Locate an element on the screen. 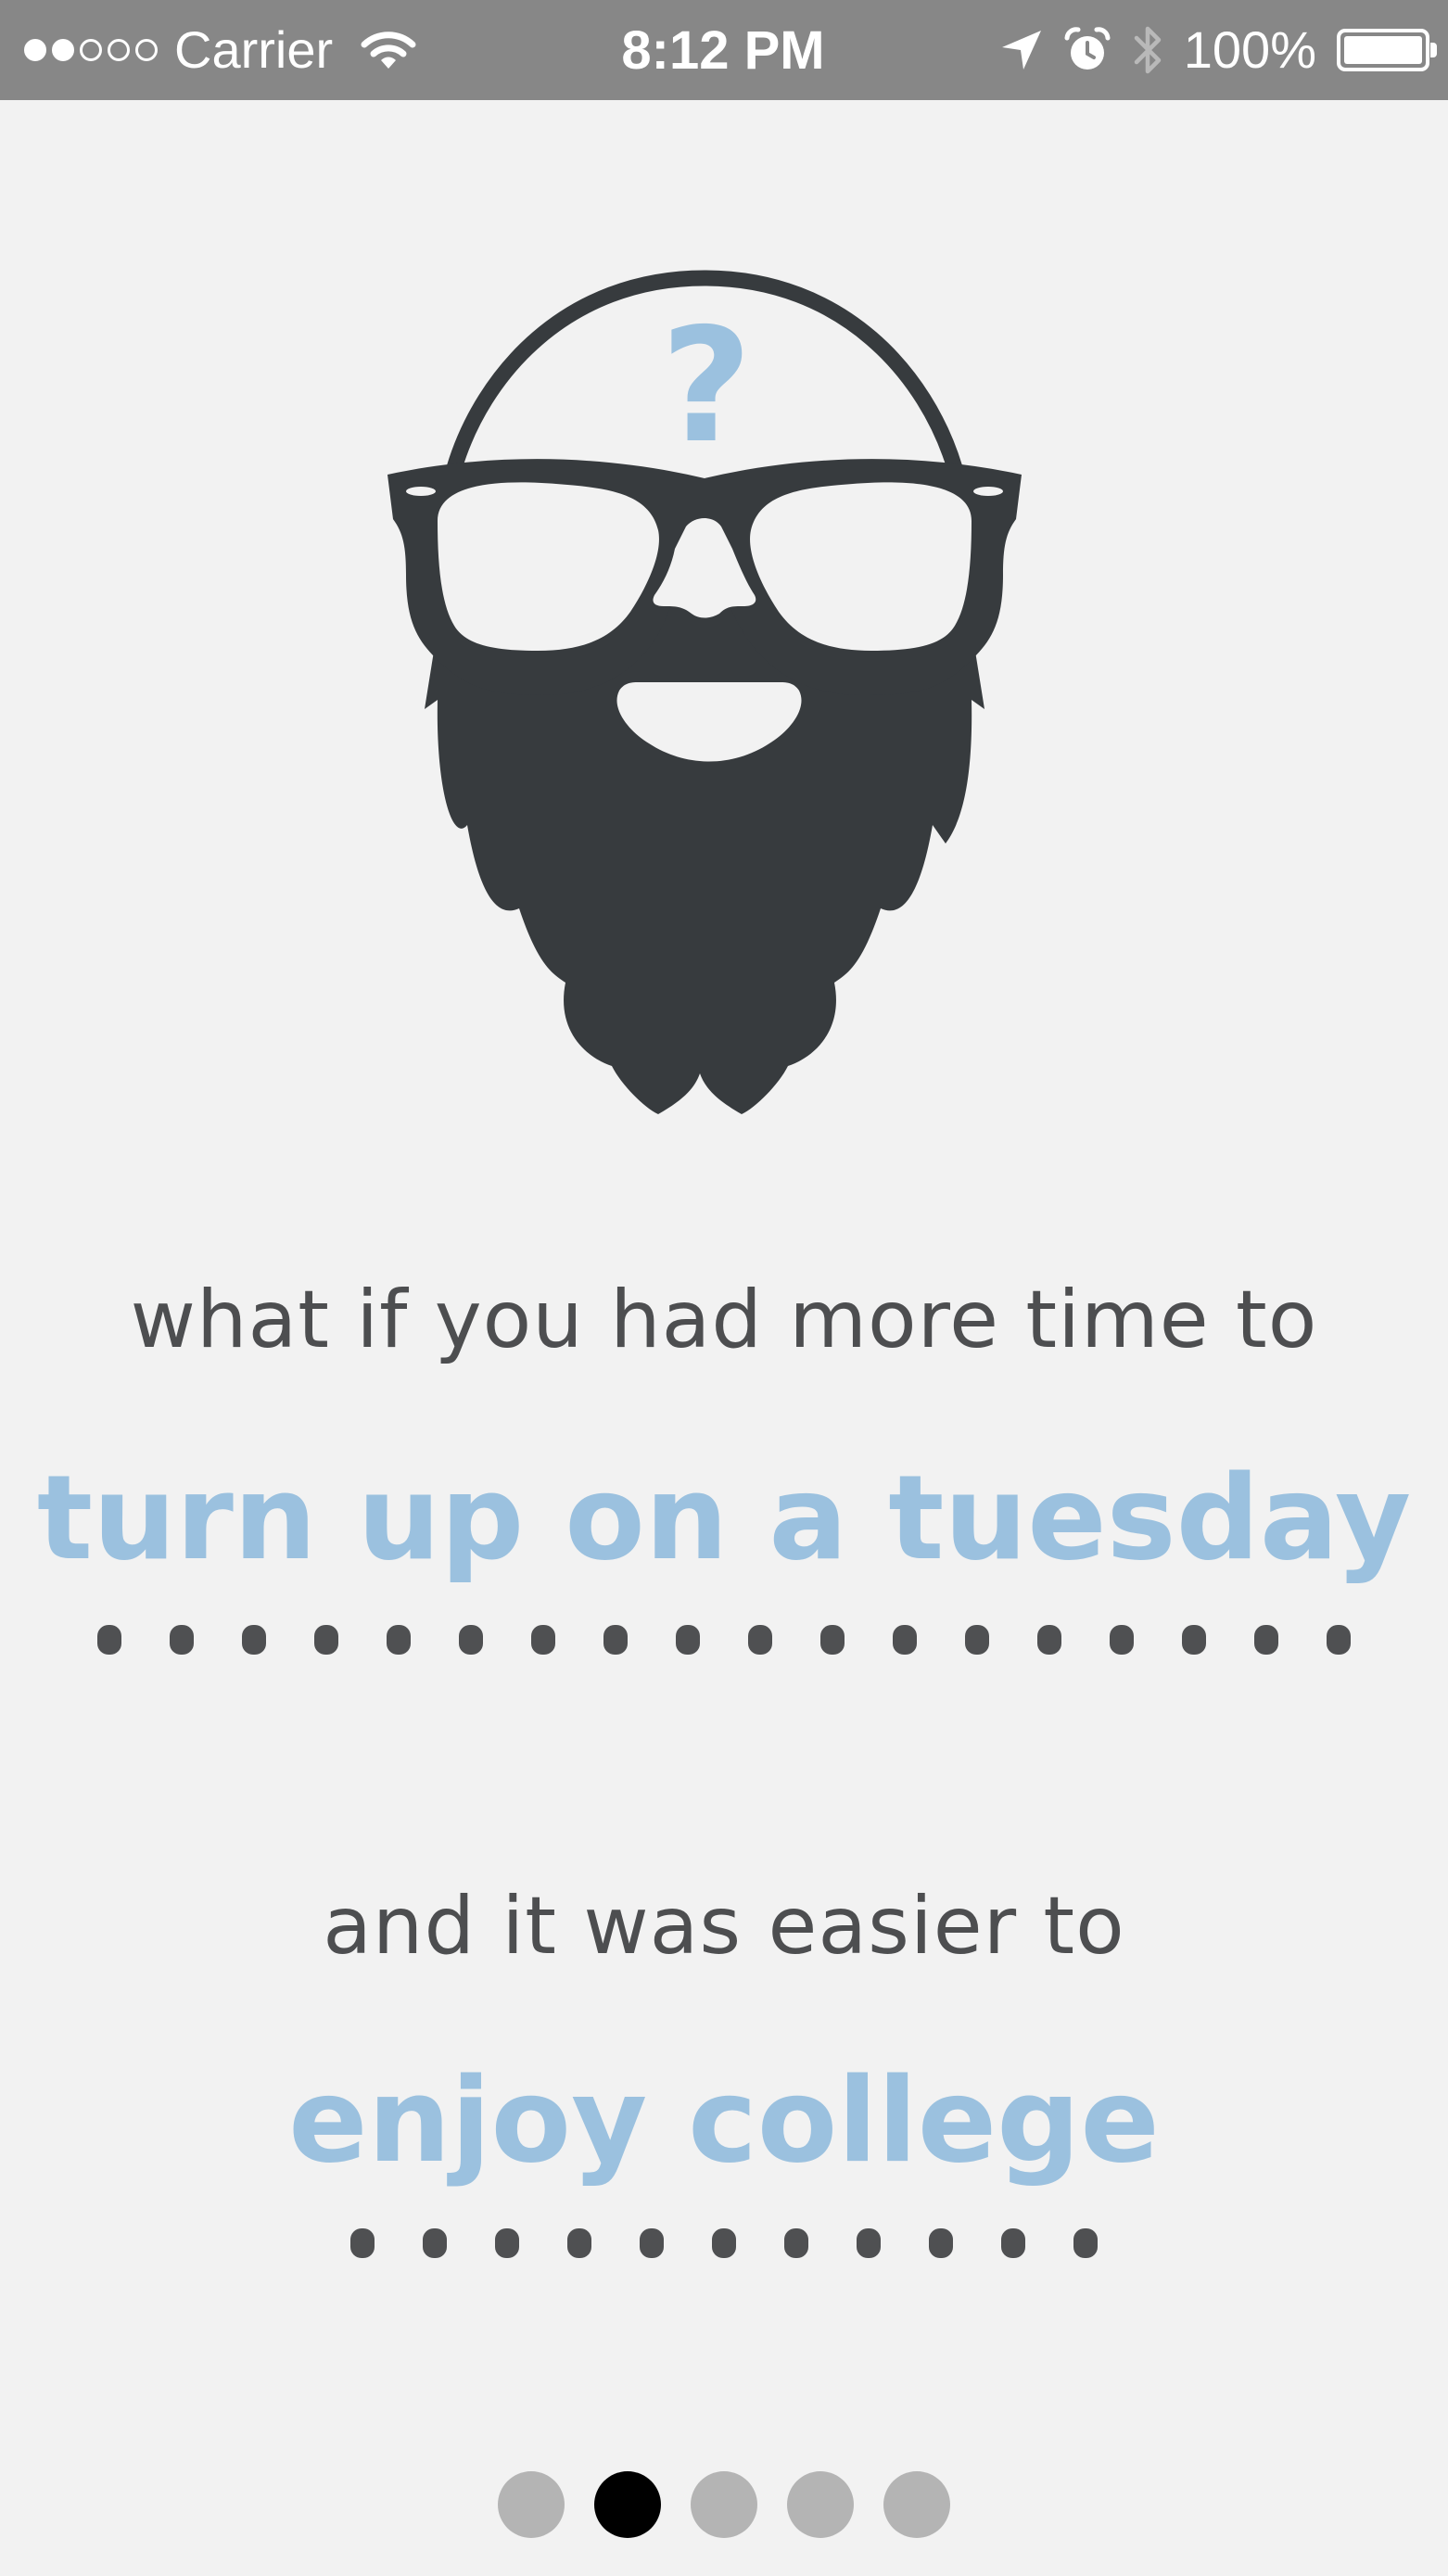 This screenshot has width=1448, height=2576. prompt-line-2: and it was easier to is located at coordinates (724, 1926).